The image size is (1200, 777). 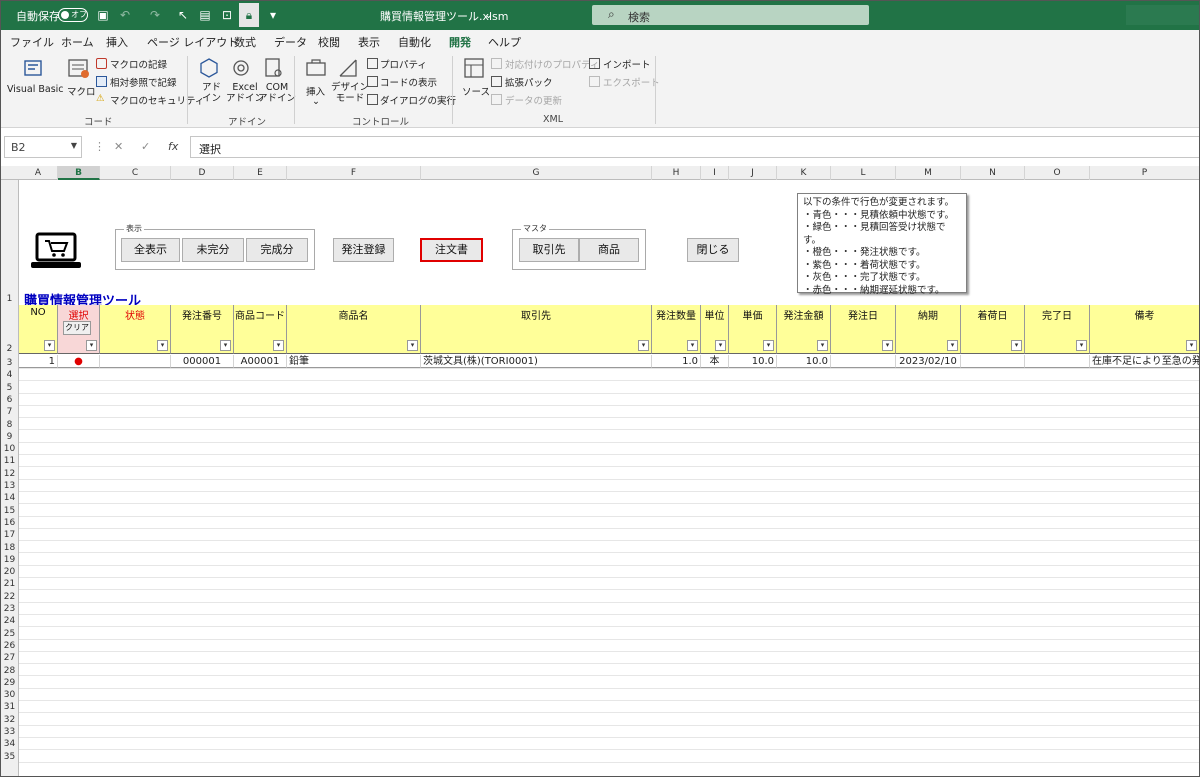 What do you see at coordinates (9, 695) in the screenshot?
I see `row-header-30: 30` at bounding box center [9, 695].